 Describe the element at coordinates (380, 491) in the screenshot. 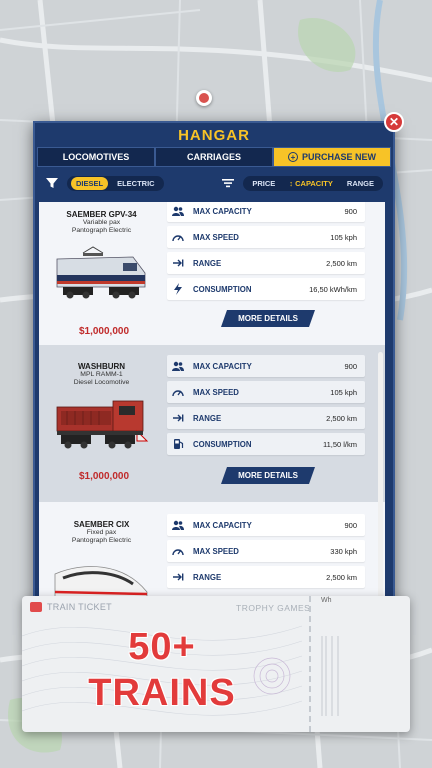

I see `list-scrollbar-track` at that location.